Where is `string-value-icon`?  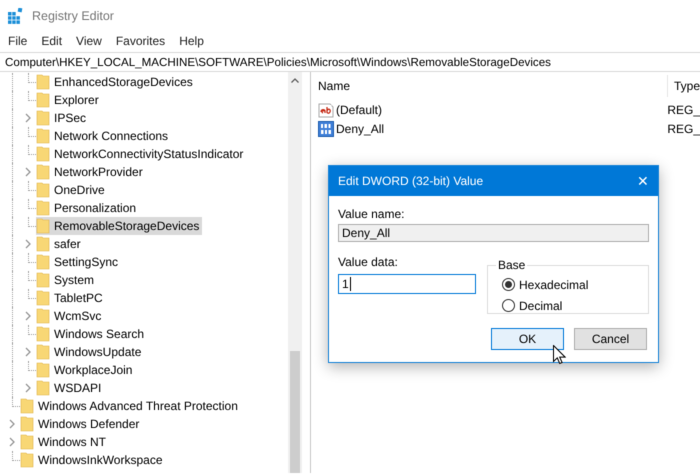
string-value-icon is located at coordinates (326, 110).